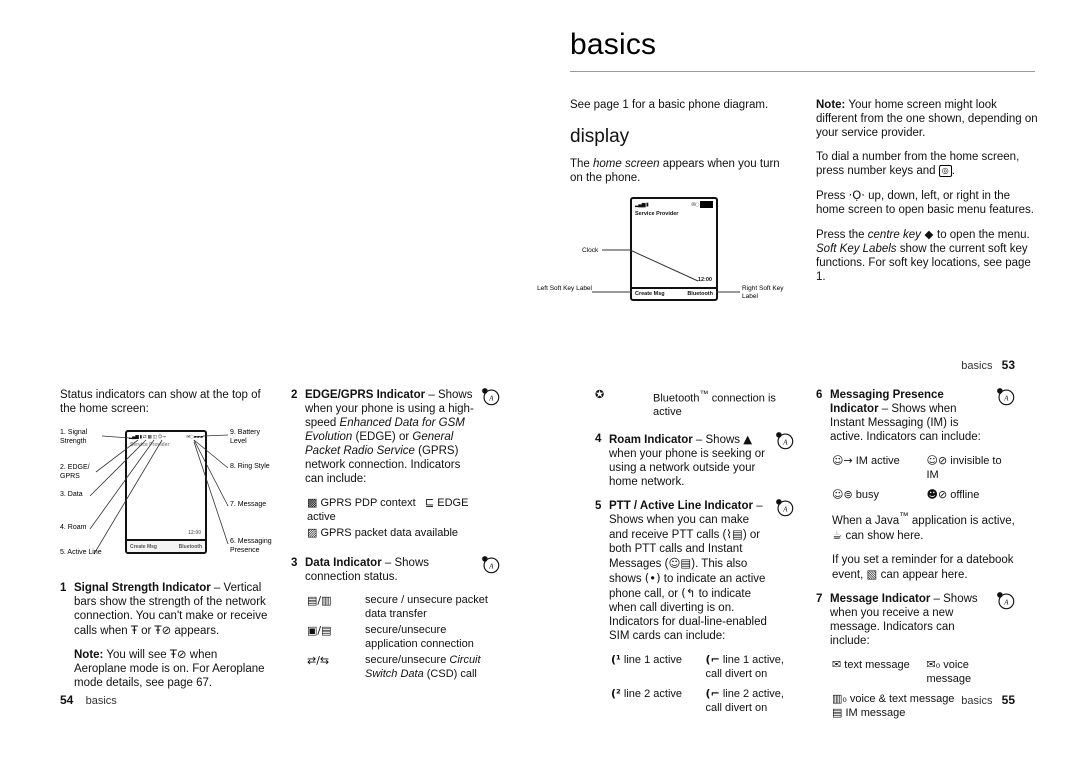 This screenshot has width=1080, height=763. Describe the element at coordinates (928, 234) in the screenshot. I see `centre-key-icon: ◆` at that location.